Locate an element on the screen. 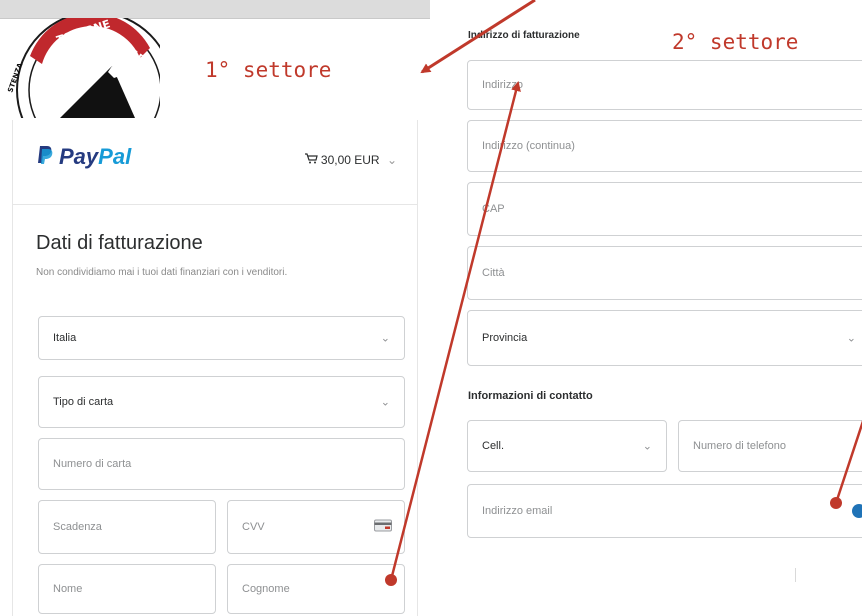 This screenshot has height=616, width=862. card-number-field: Numero di carta is located at coordinates (221, 464).